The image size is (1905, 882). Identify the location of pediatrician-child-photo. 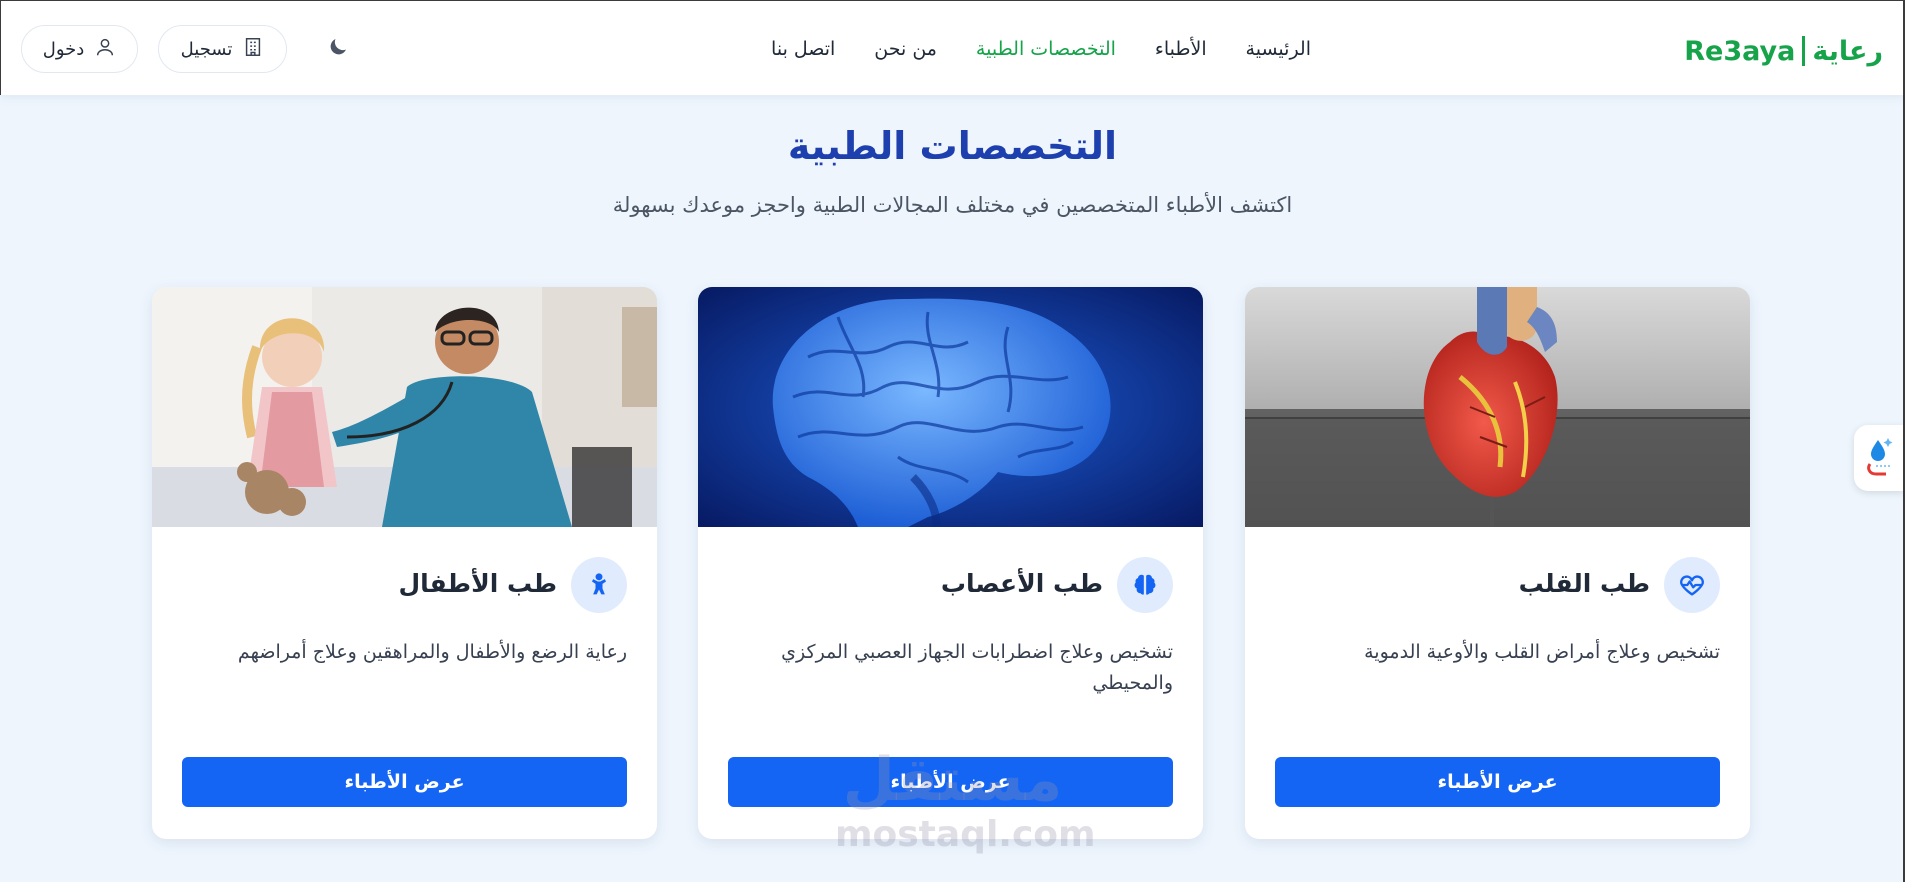
(404, 407).